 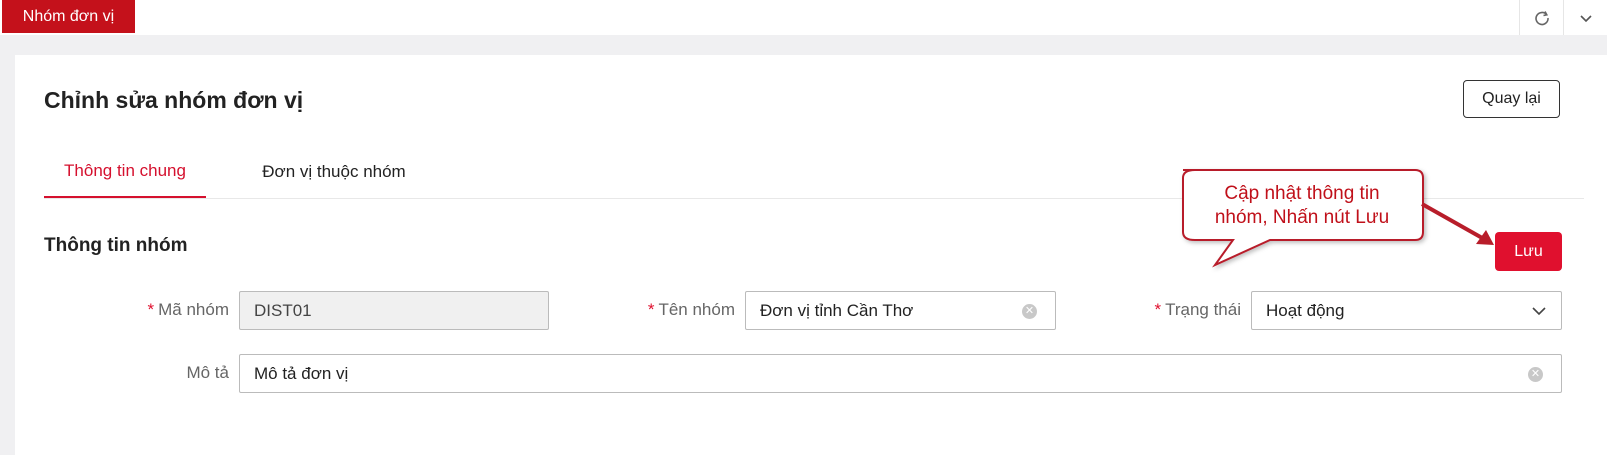 I want to click on status-label-text: Trạng thái, so click(x=1203, y=309).